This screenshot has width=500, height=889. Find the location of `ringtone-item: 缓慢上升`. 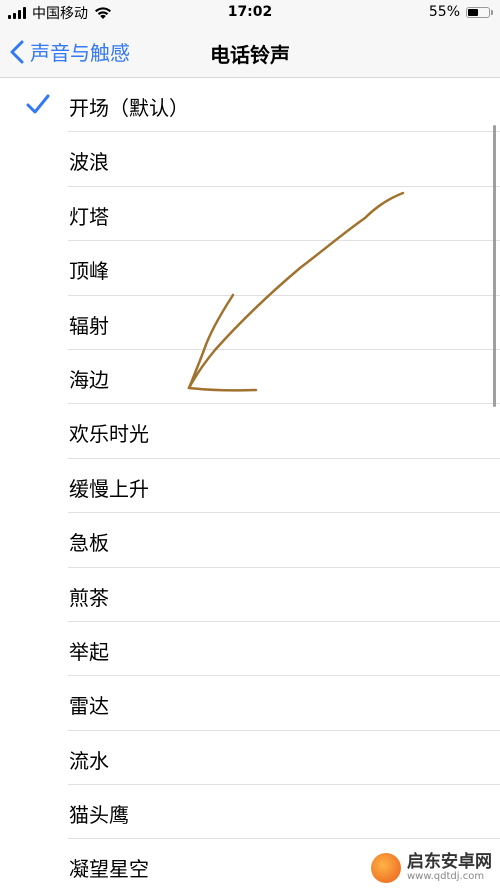

ringtone-item: 缓慢上升 is located at coordinates (250, 486).